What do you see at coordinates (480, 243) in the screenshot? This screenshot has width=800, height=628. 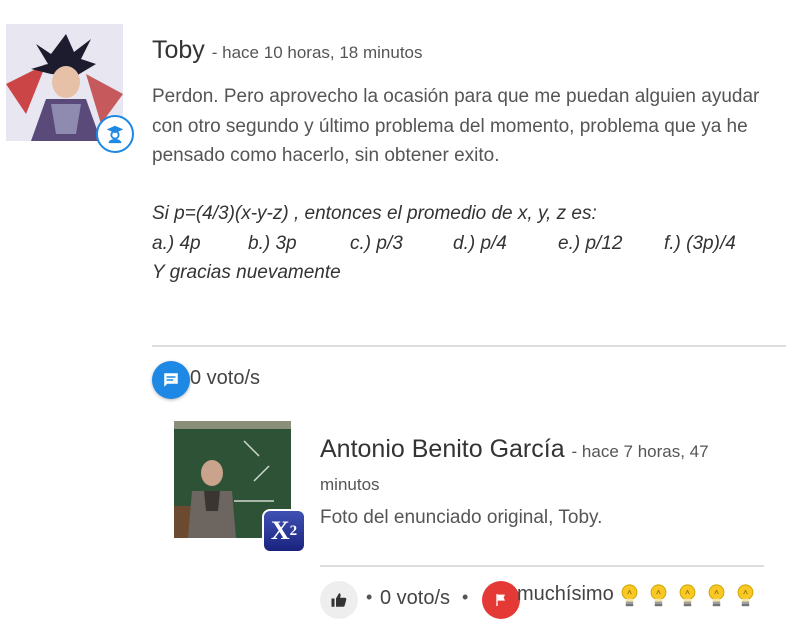 I see `option-d: d.) p/4` at bounding box center [480, 243].